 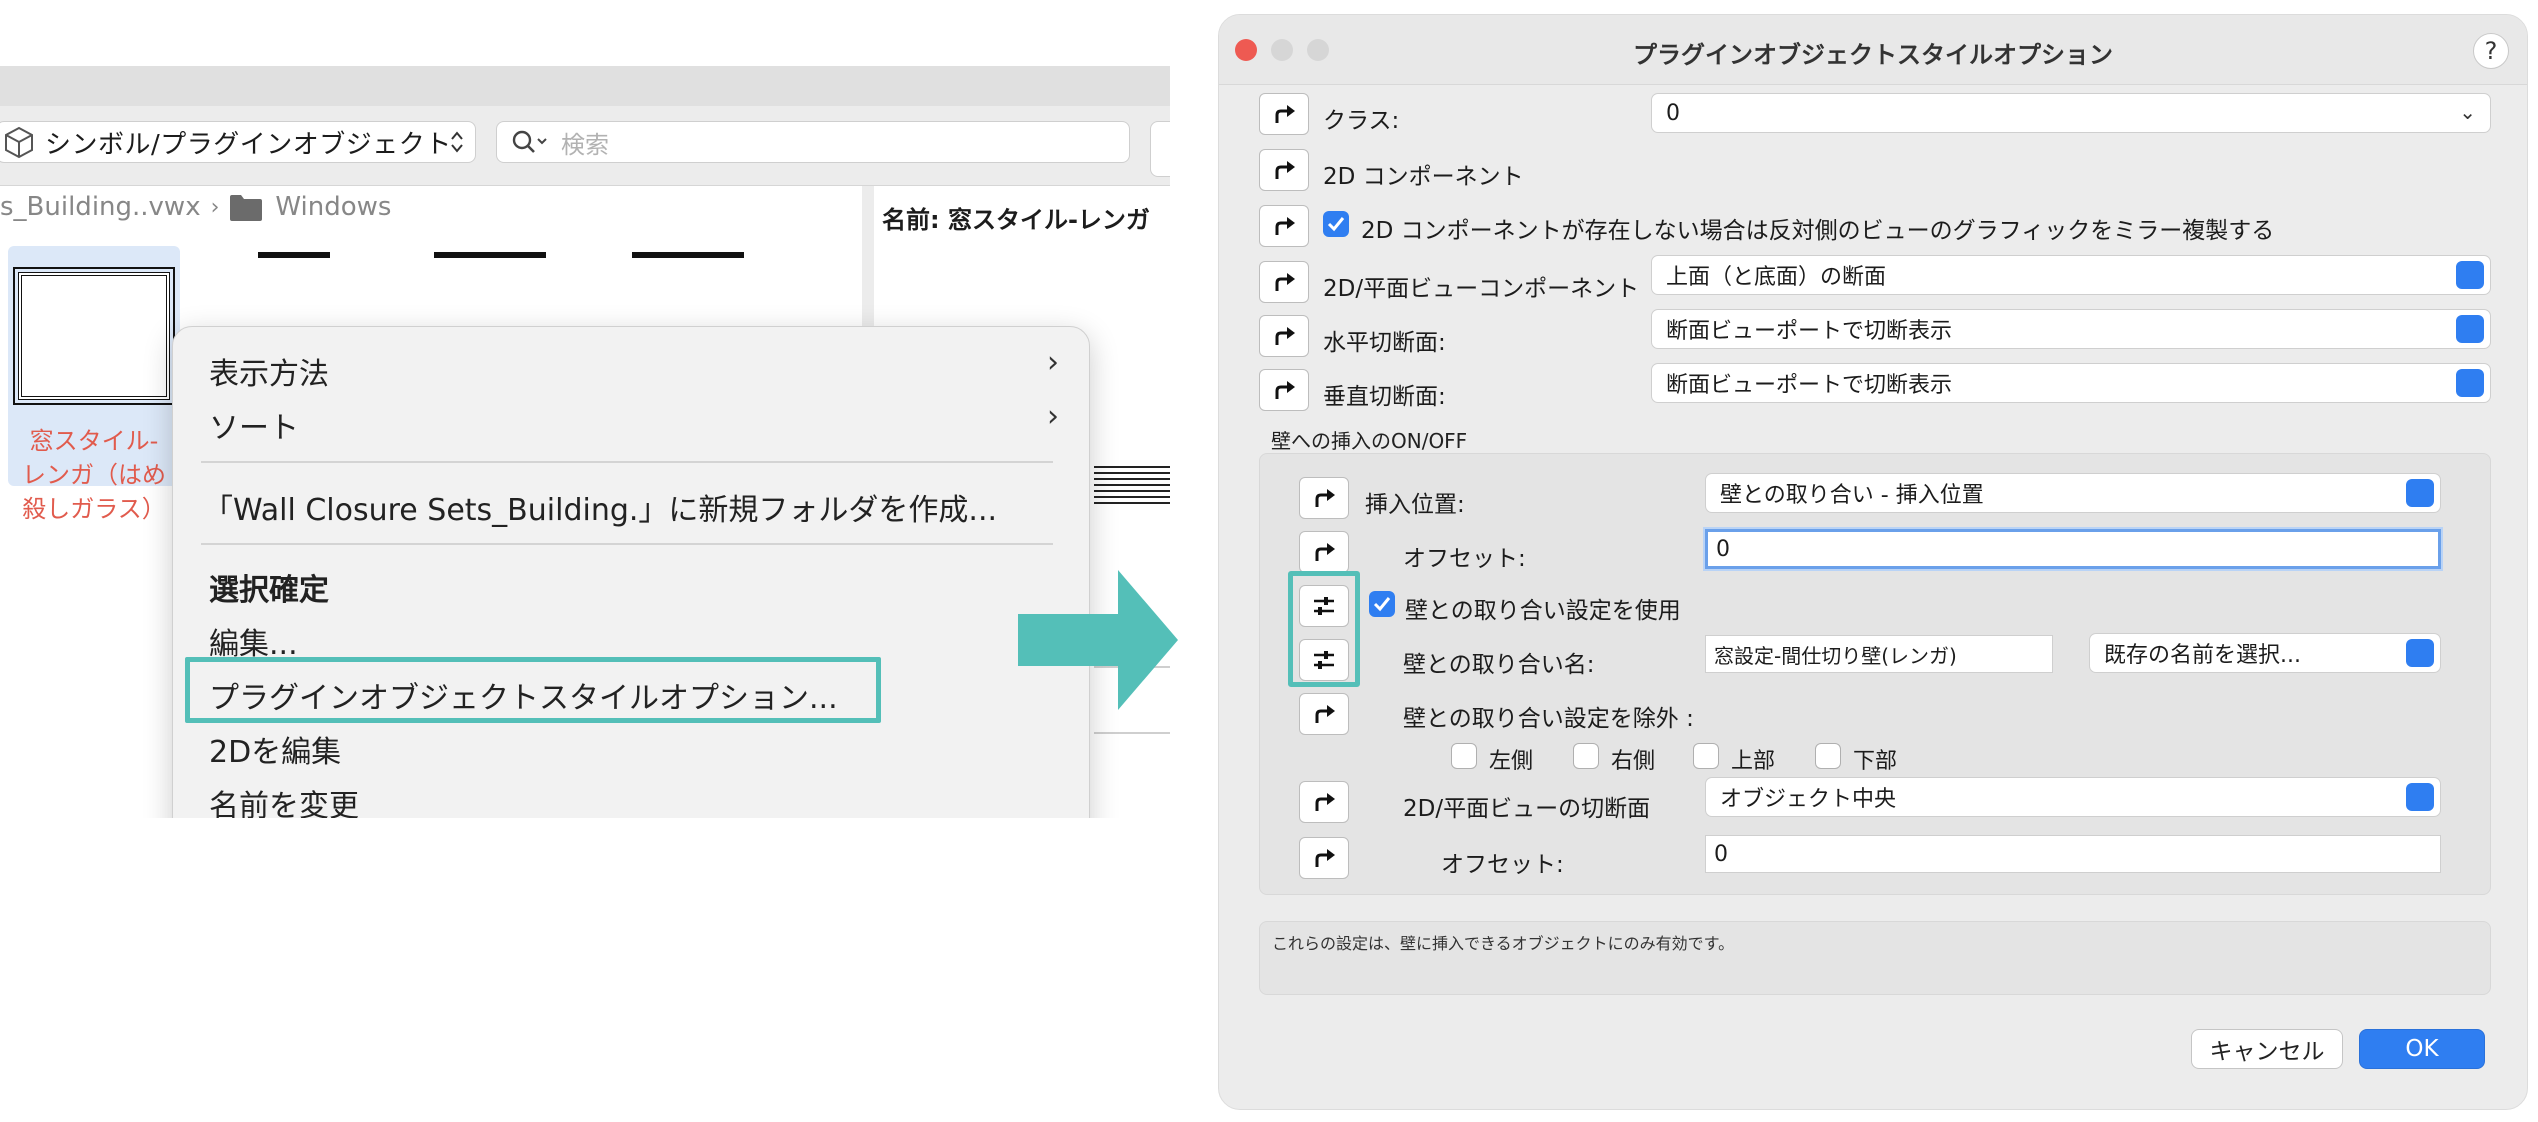 What do you see at coordinates (1809, 385) in the screenshot?
I see `vertical-cut-value: 断面ビューポートで切断表示` at bounding box center [1809, 385].